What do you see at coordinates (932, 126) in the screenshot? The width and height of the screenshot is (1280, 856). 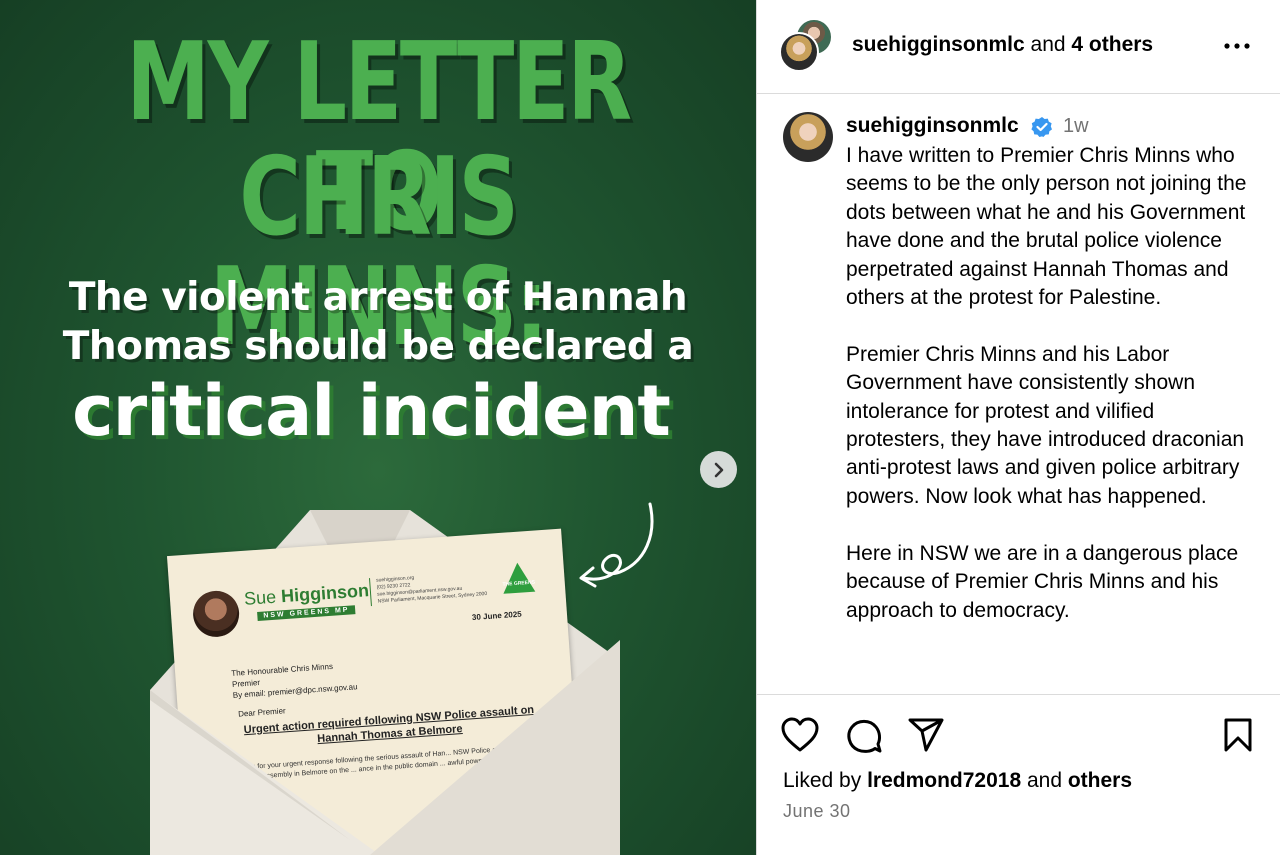 I see `caption-username: suehigginsonmlc` at bounding box center [932, 126].